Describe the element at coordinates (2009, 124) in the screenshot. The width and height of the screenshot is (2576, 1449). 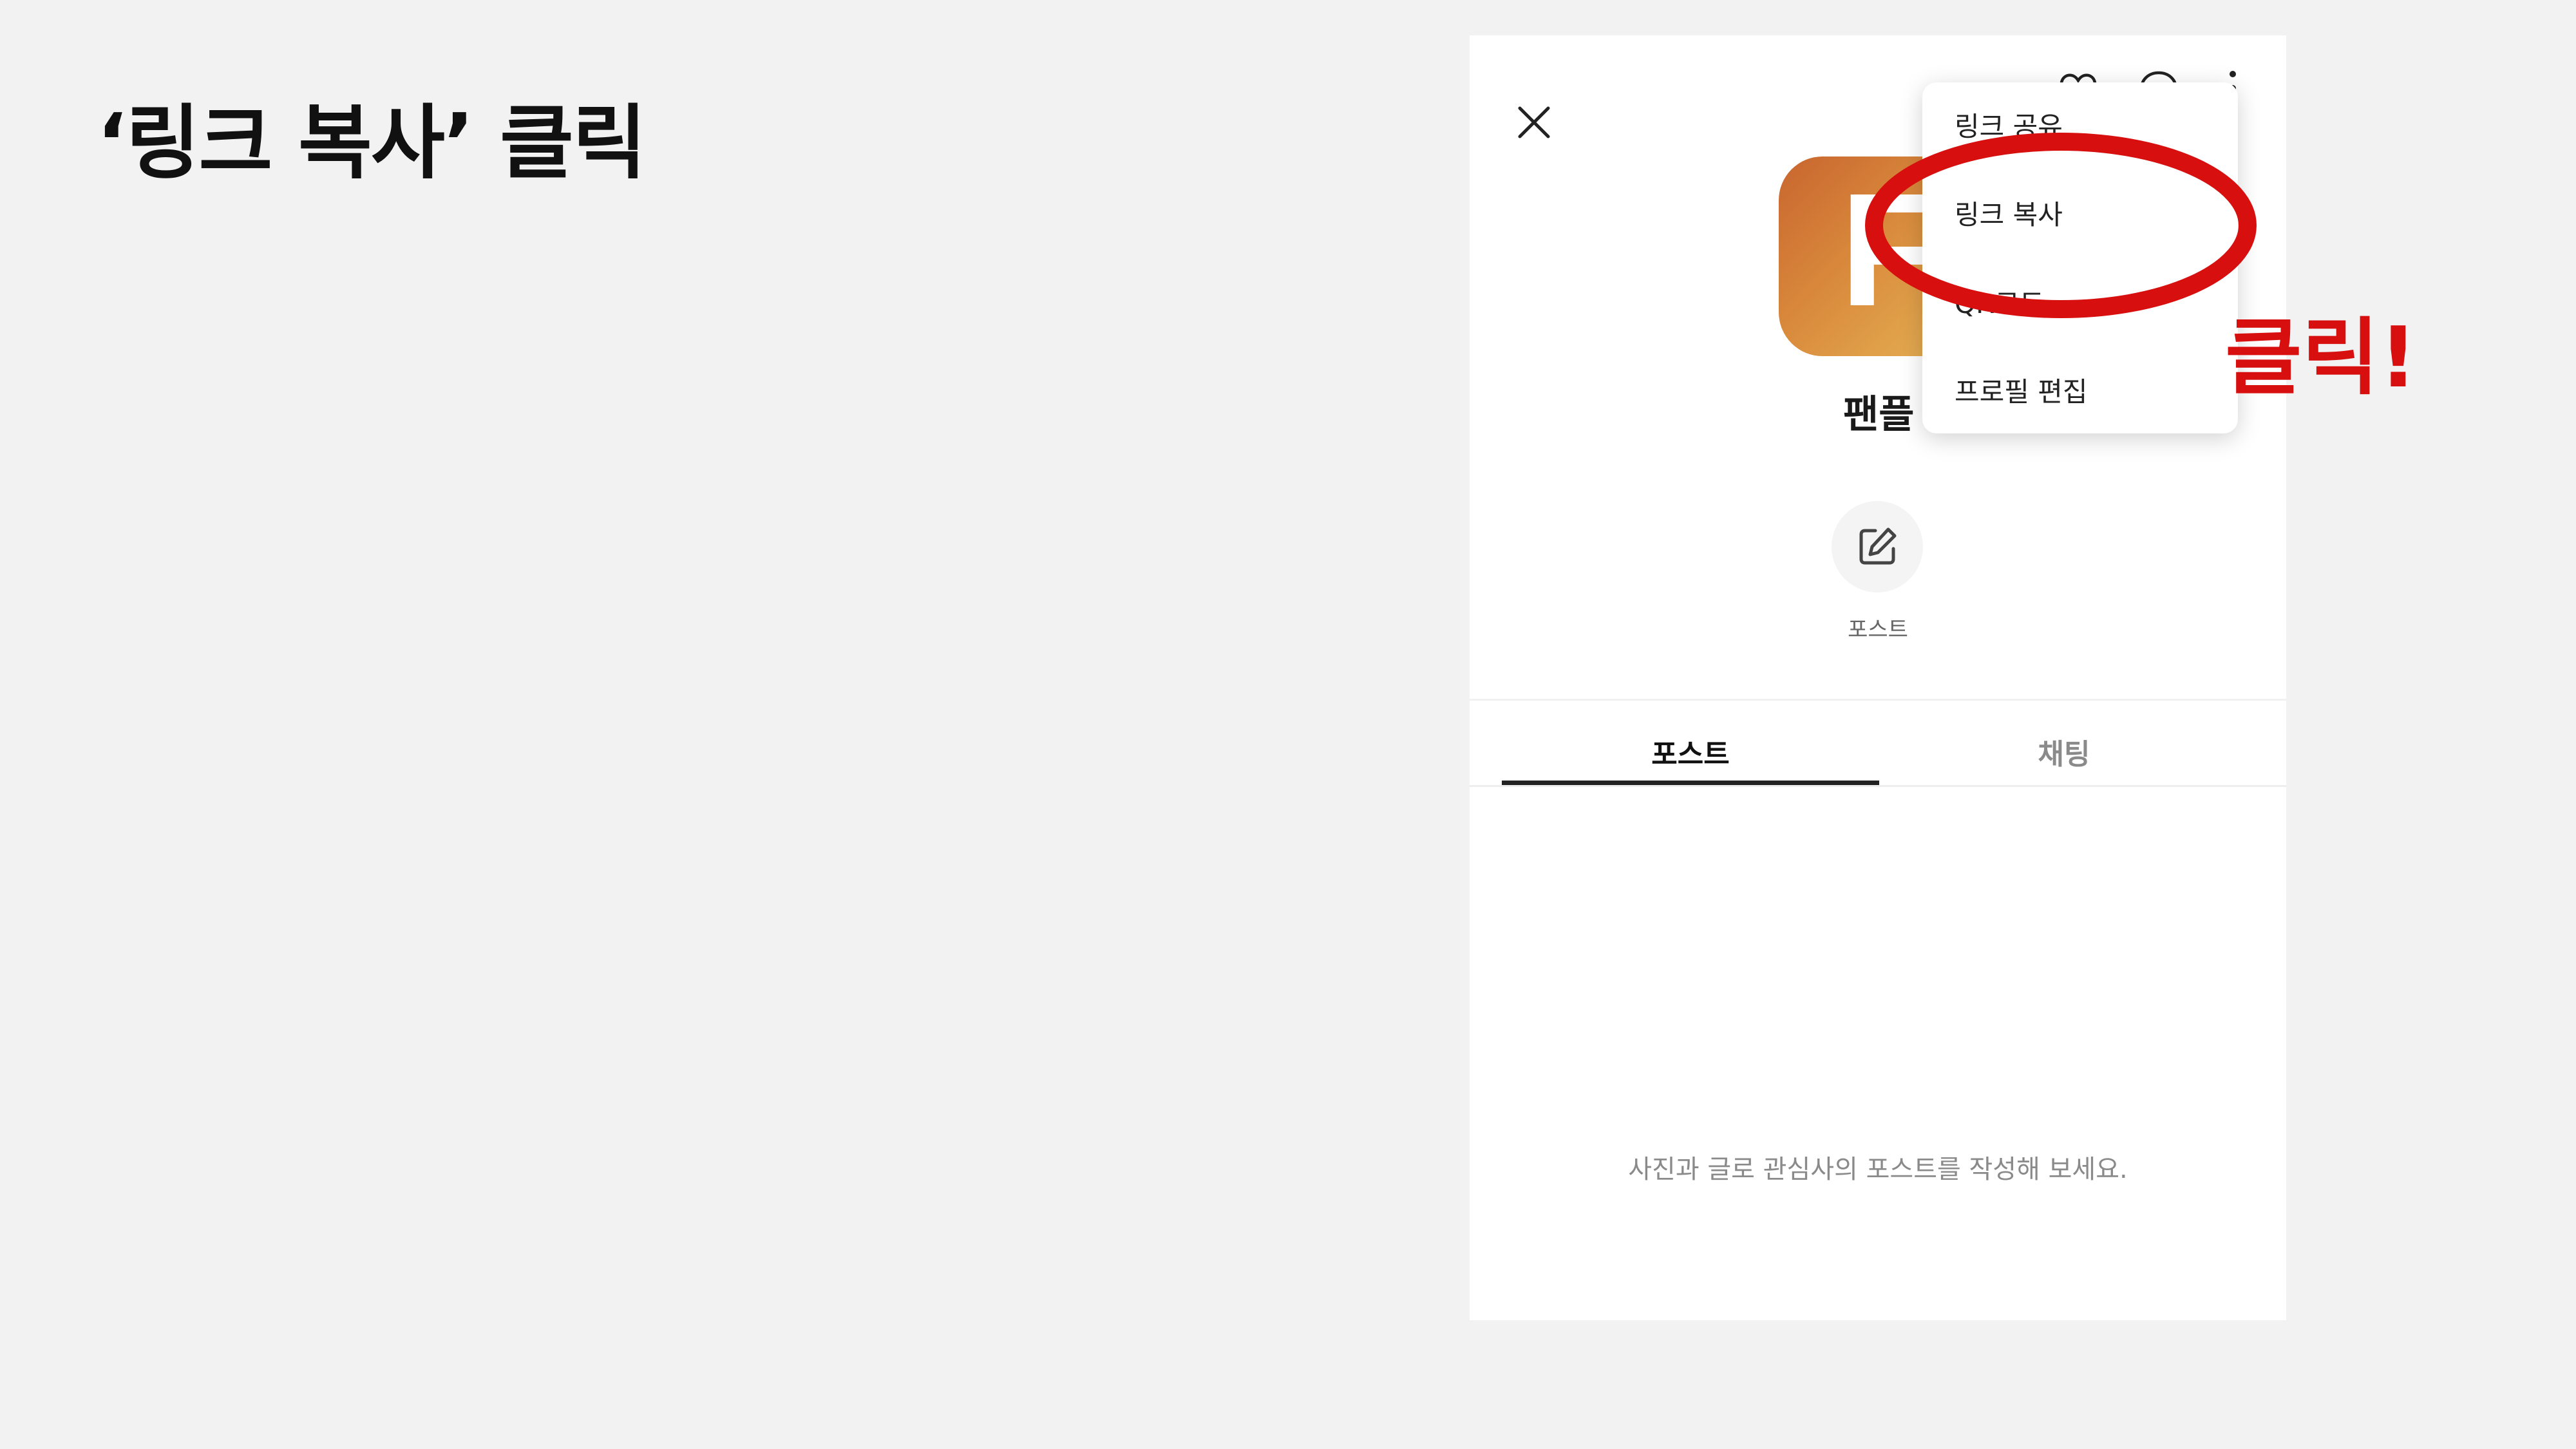
I see `menu-item-share-link: 링크 공유` at that location.